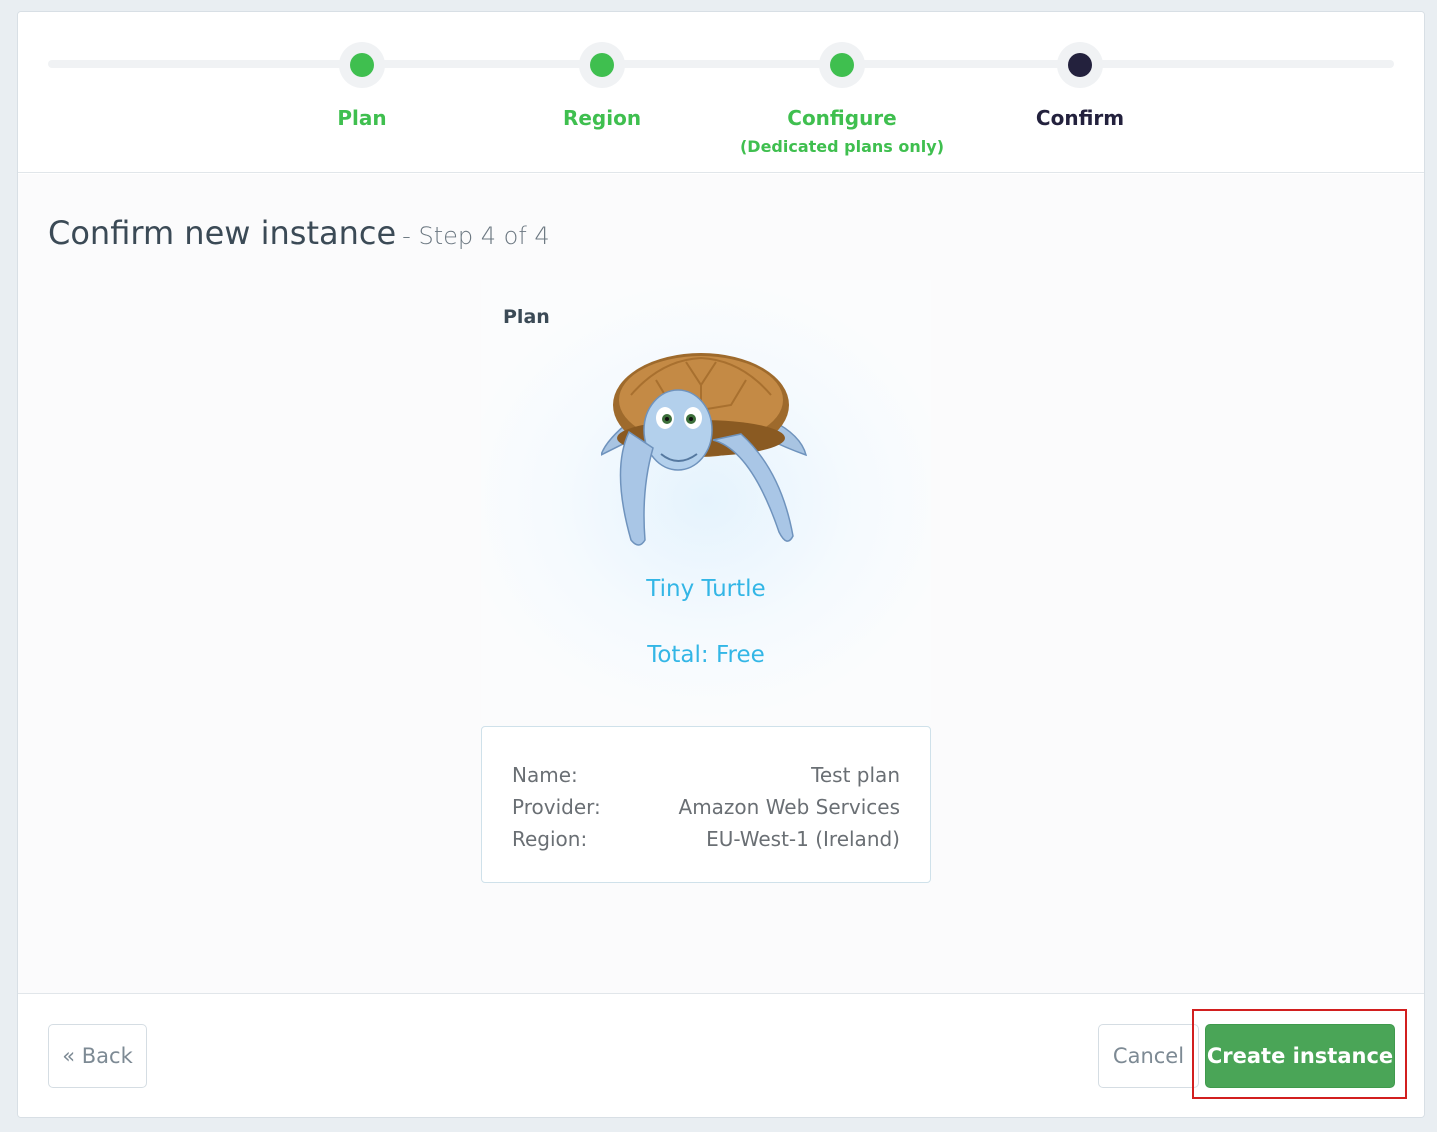  Describe the element at coordinates (842, 118) in the screenshot. I see `step-label: Configure` at that location.